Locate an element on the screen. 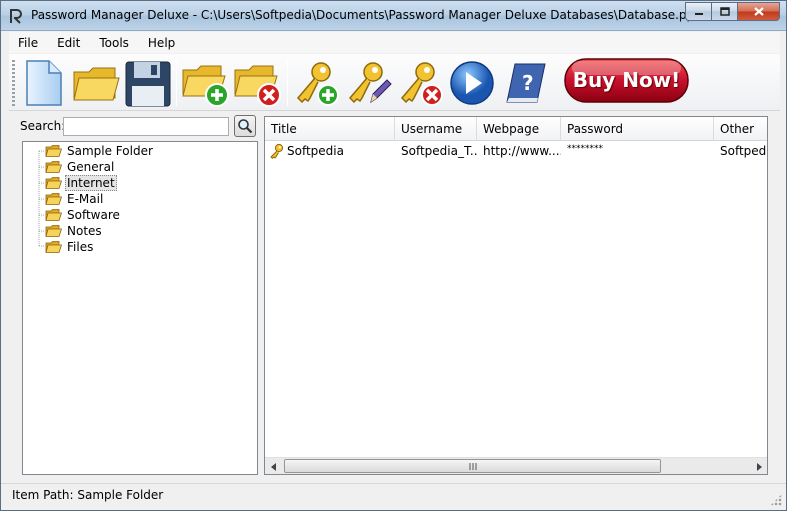 This screenshot has height=511, width=787. toolbar: ? Buy Now! is located at coordinates (394, 82).